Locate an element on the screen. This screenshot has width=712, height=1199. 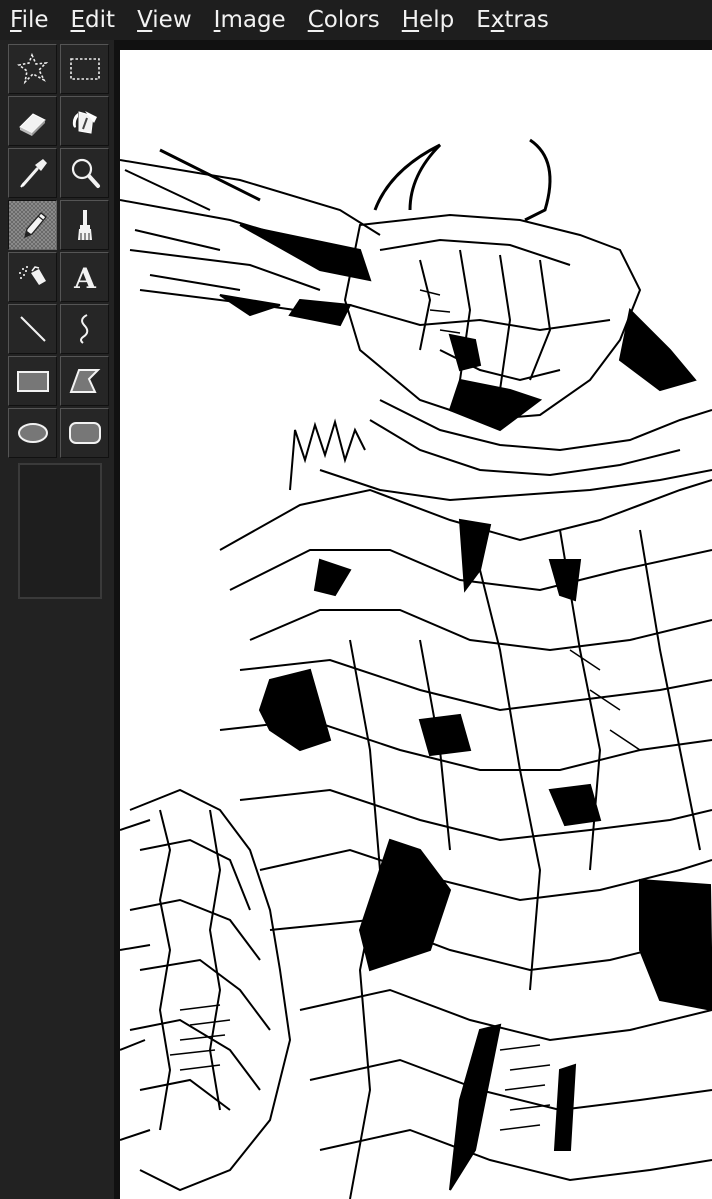
menu-edit: Edit is located at coordinates (93, 20).